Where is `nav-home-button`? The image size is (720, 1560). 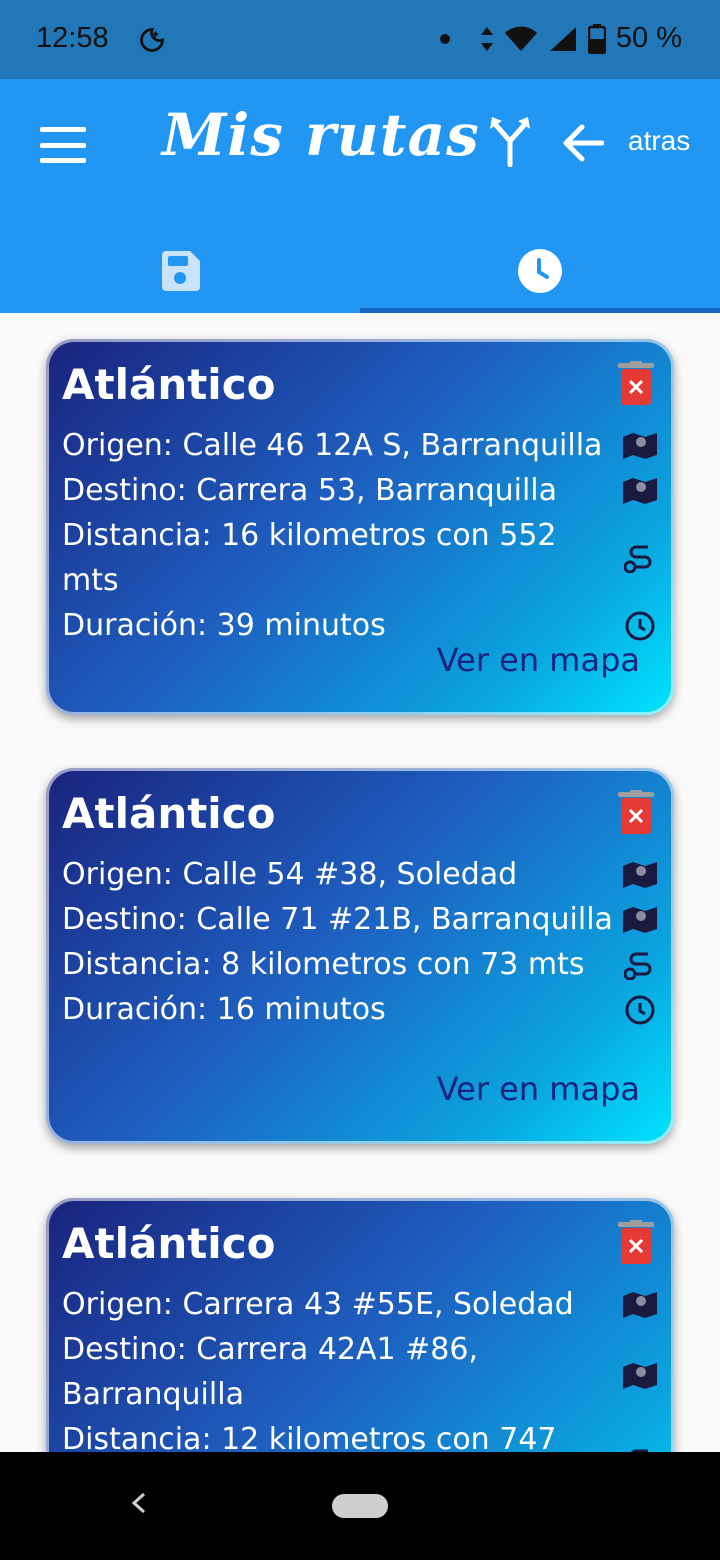 nav-home-button is located at coordinates (360, 1506).